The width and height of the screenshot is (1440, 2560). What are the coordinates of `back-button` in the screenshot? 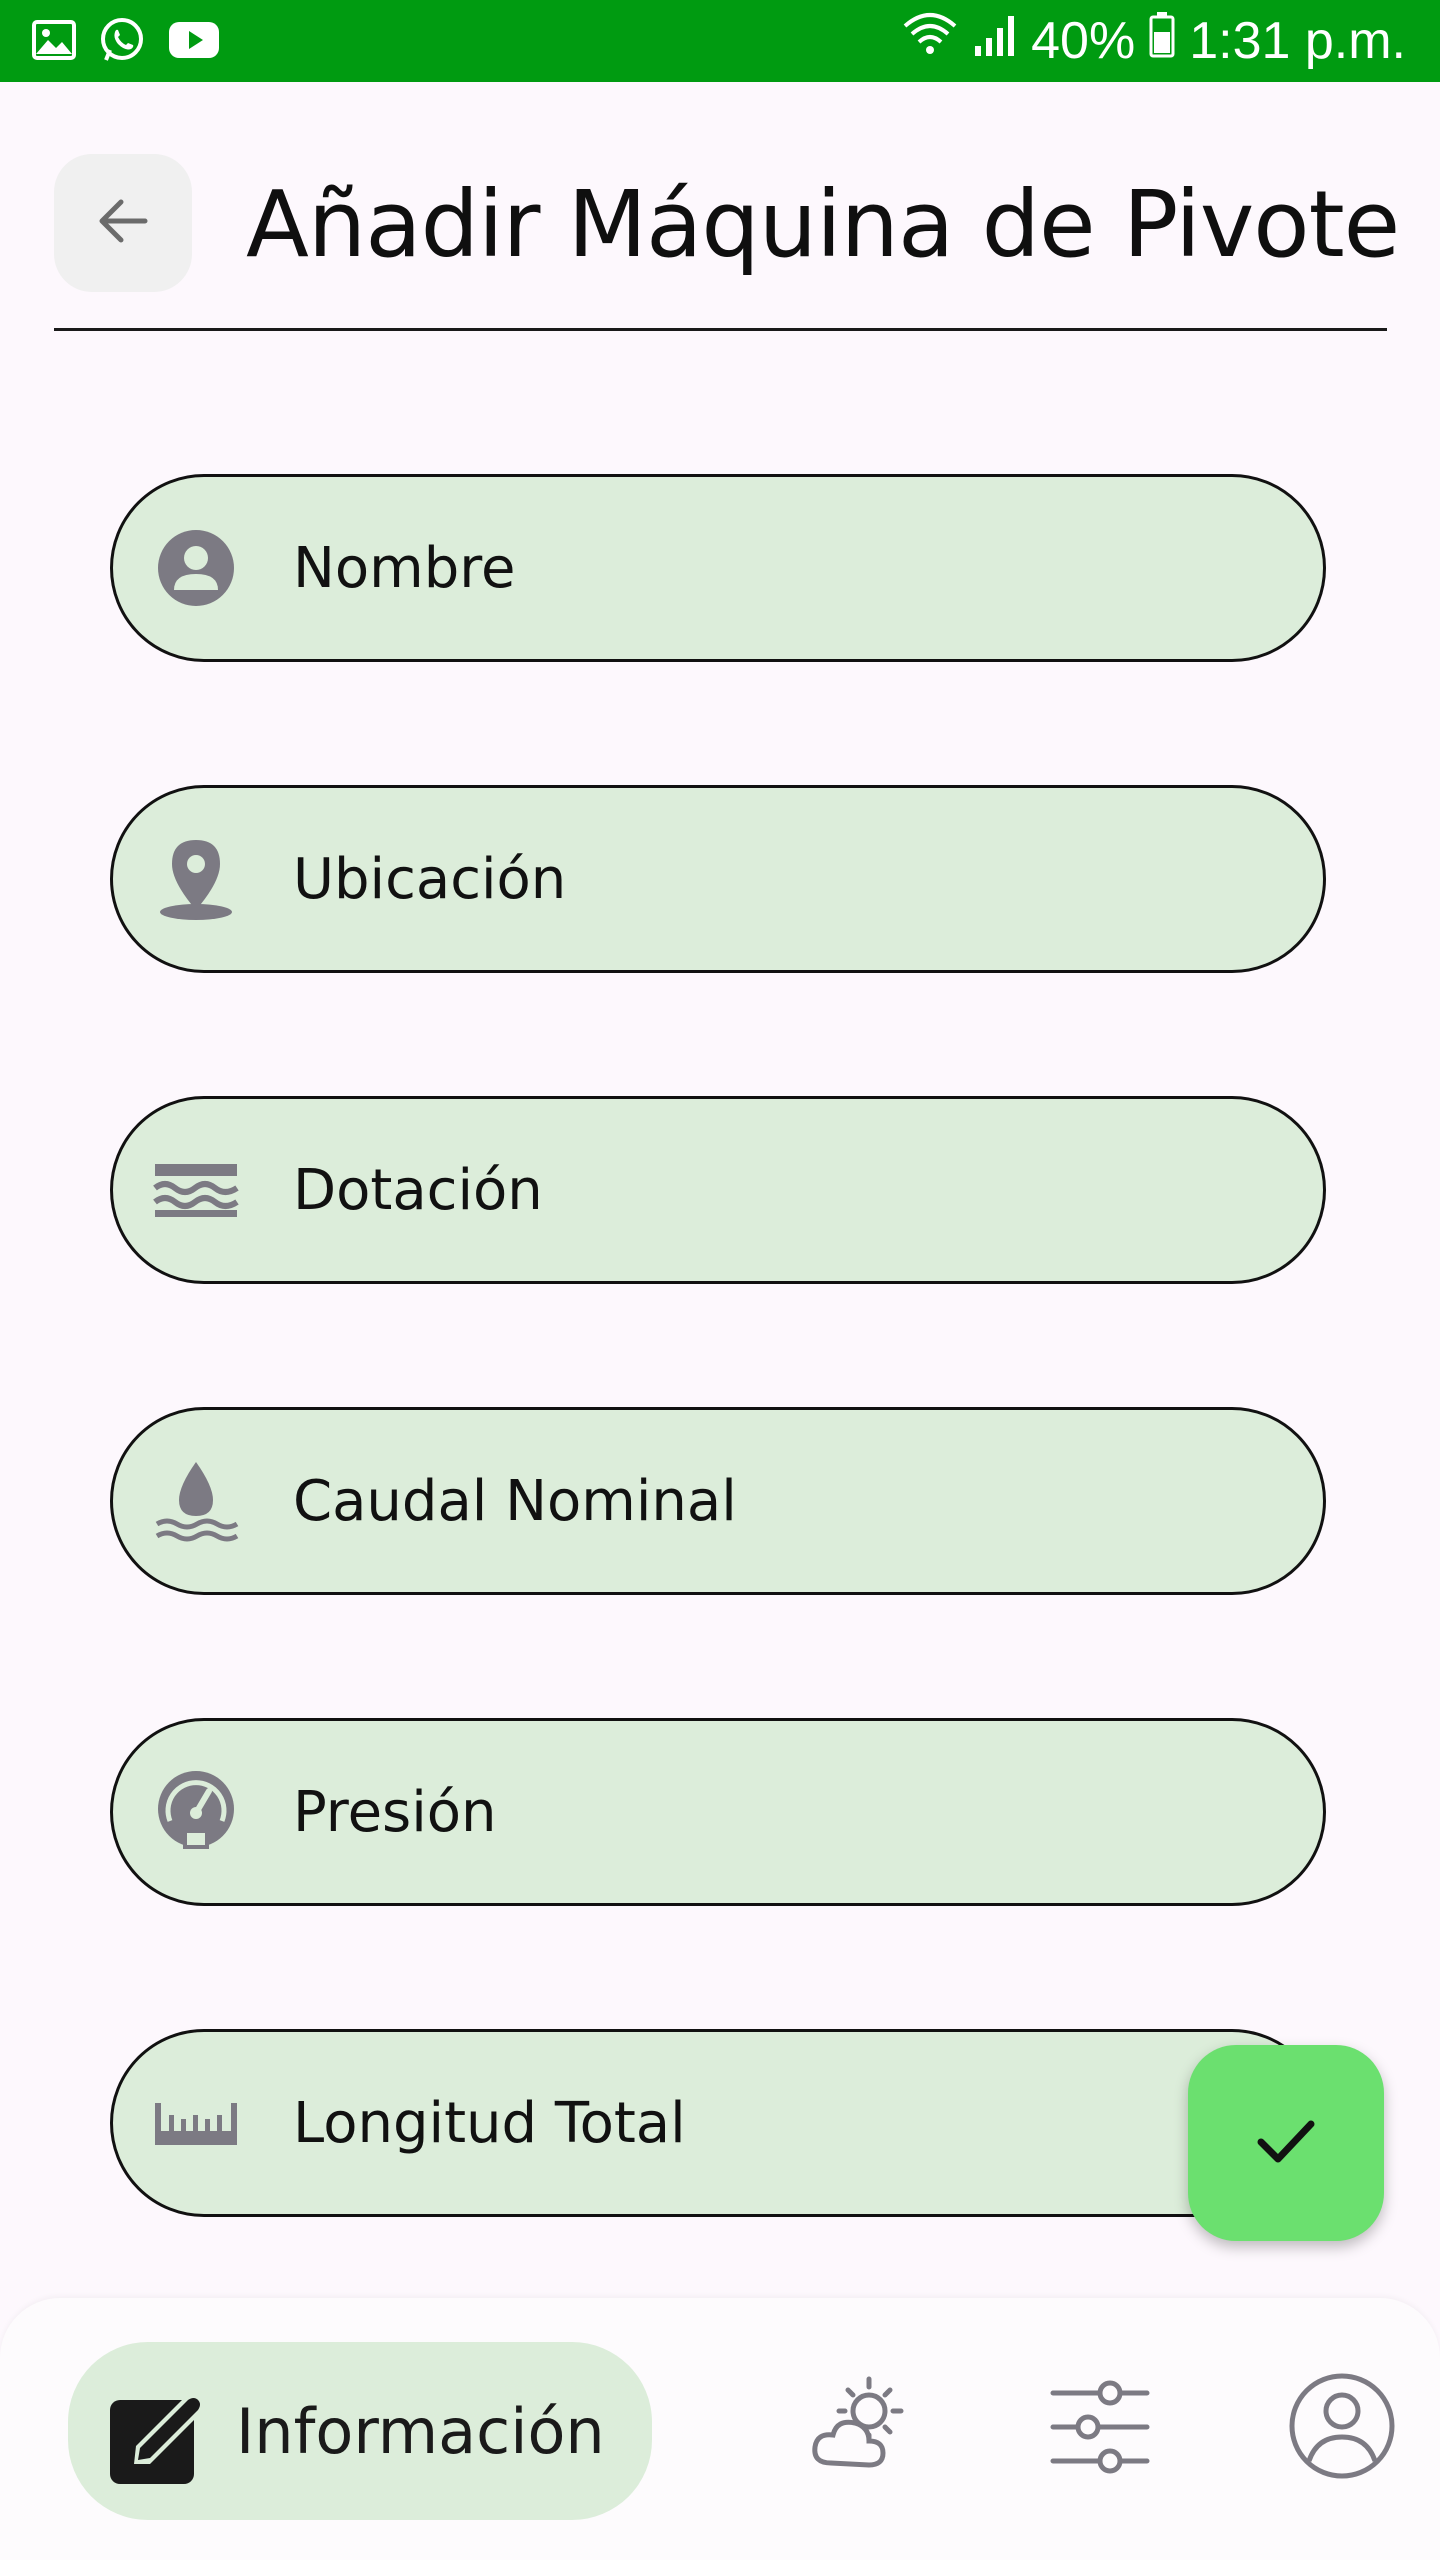 It's located at (123, 223).